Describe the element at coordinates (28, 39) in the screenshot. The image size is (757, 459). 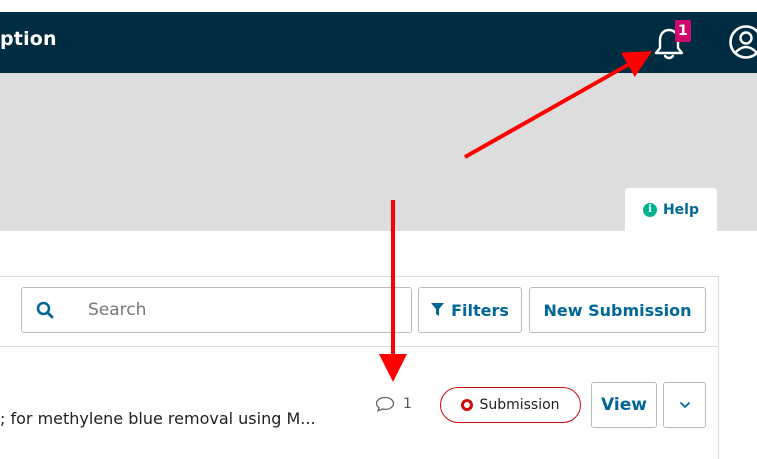
I see `app-title: ption` at that location.